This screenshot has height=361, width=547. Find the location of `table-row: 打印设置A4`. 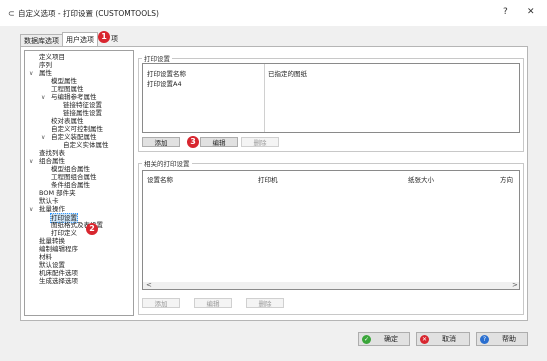

table-row: 打印设置A4 is located at coordinates (164, 83).